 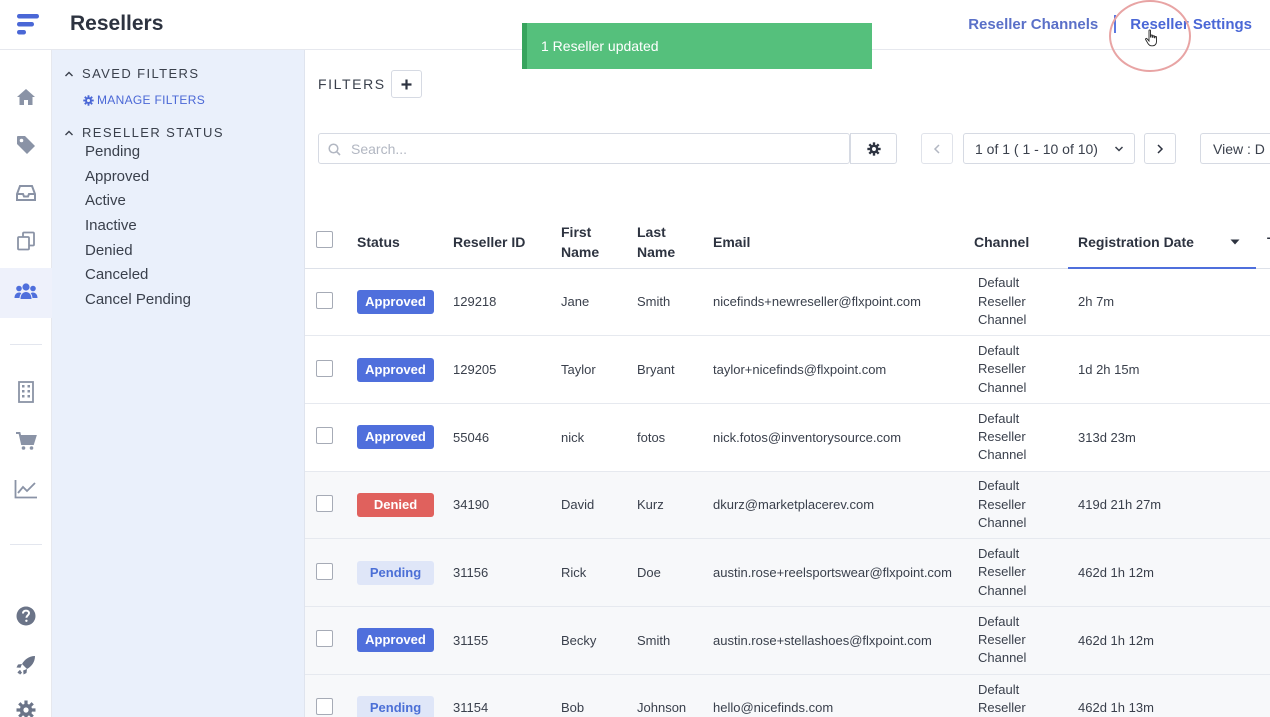 What do you see at coordinates (1160, 148) in the screenshot?
I see `next-page-button` at bounding box center [1160, 148].